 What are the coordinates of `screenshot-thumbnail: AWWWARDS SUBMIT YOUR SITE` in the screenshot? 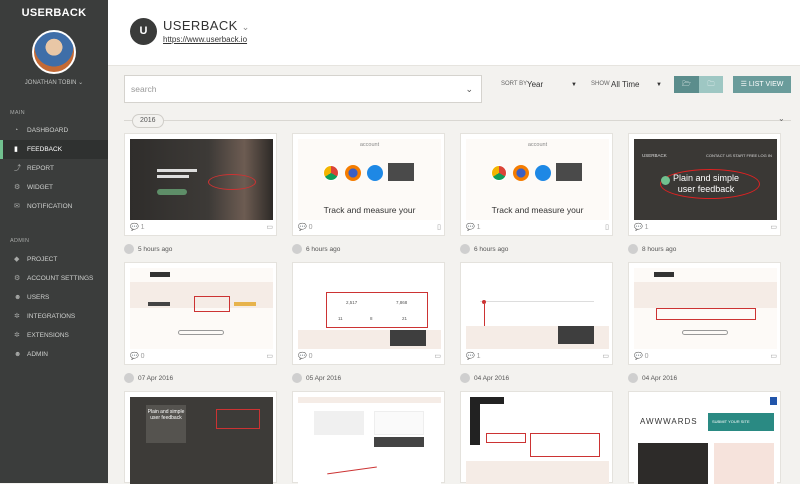 It's located at (705, 440).